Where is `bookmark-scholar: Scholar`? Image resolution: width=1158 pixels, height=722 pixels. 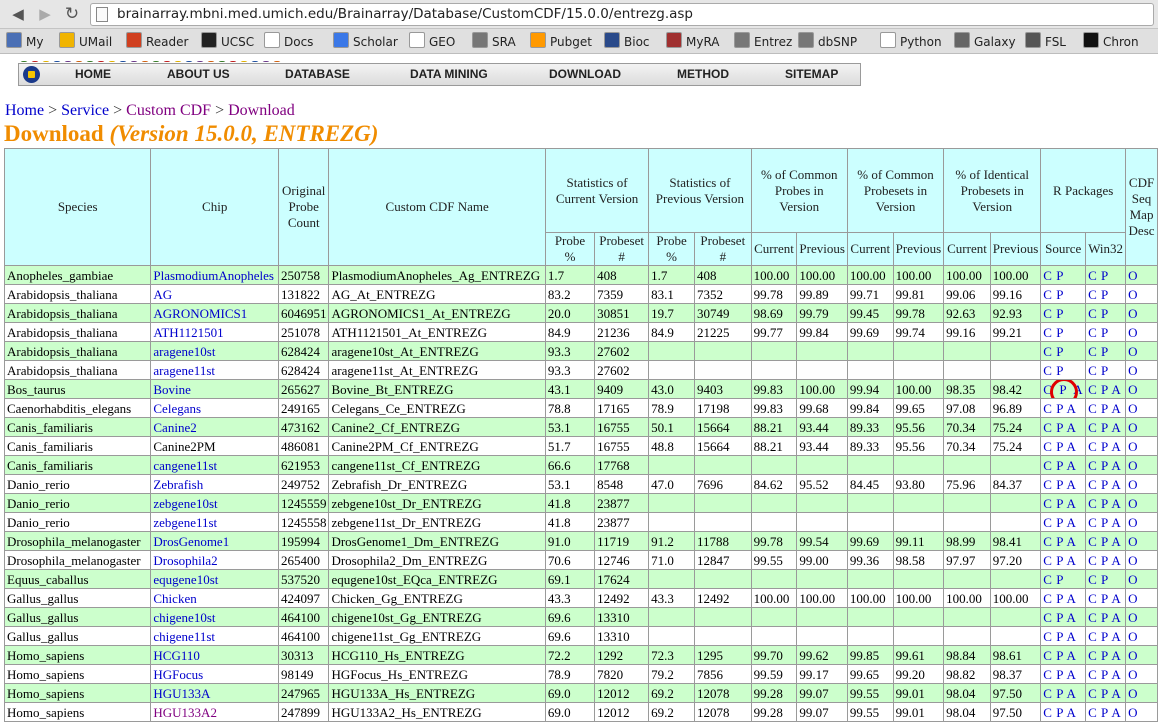
bookmark-scholar: Scholar is located at coordinates (365, 41).